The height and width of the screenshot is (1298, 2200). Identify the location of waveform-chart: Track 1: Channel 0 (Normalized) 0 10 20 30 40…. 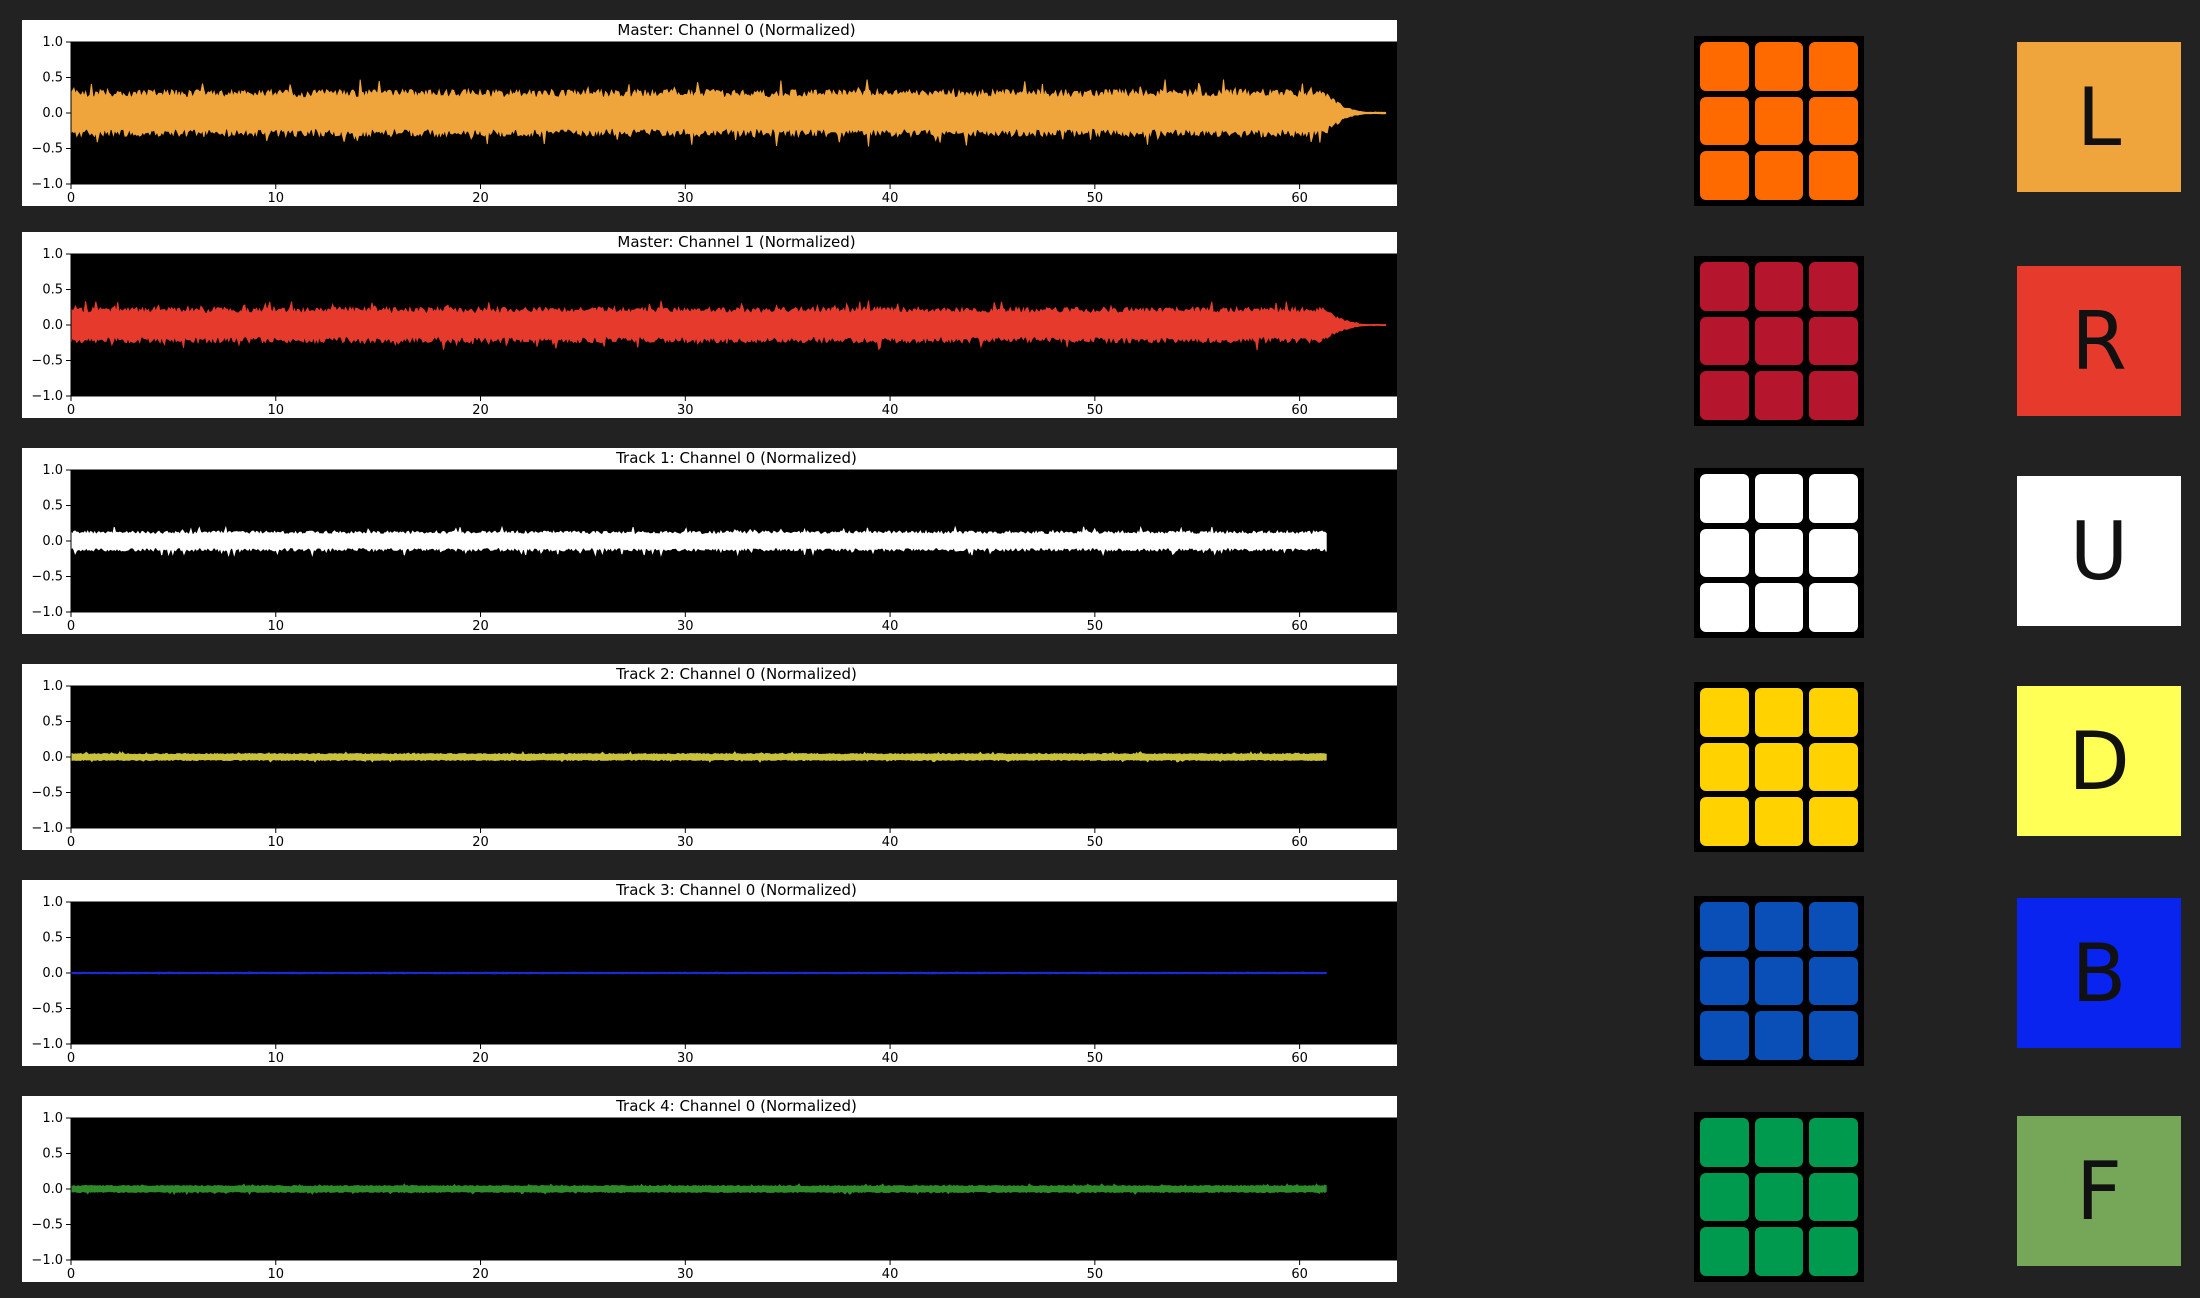
(714, 541).